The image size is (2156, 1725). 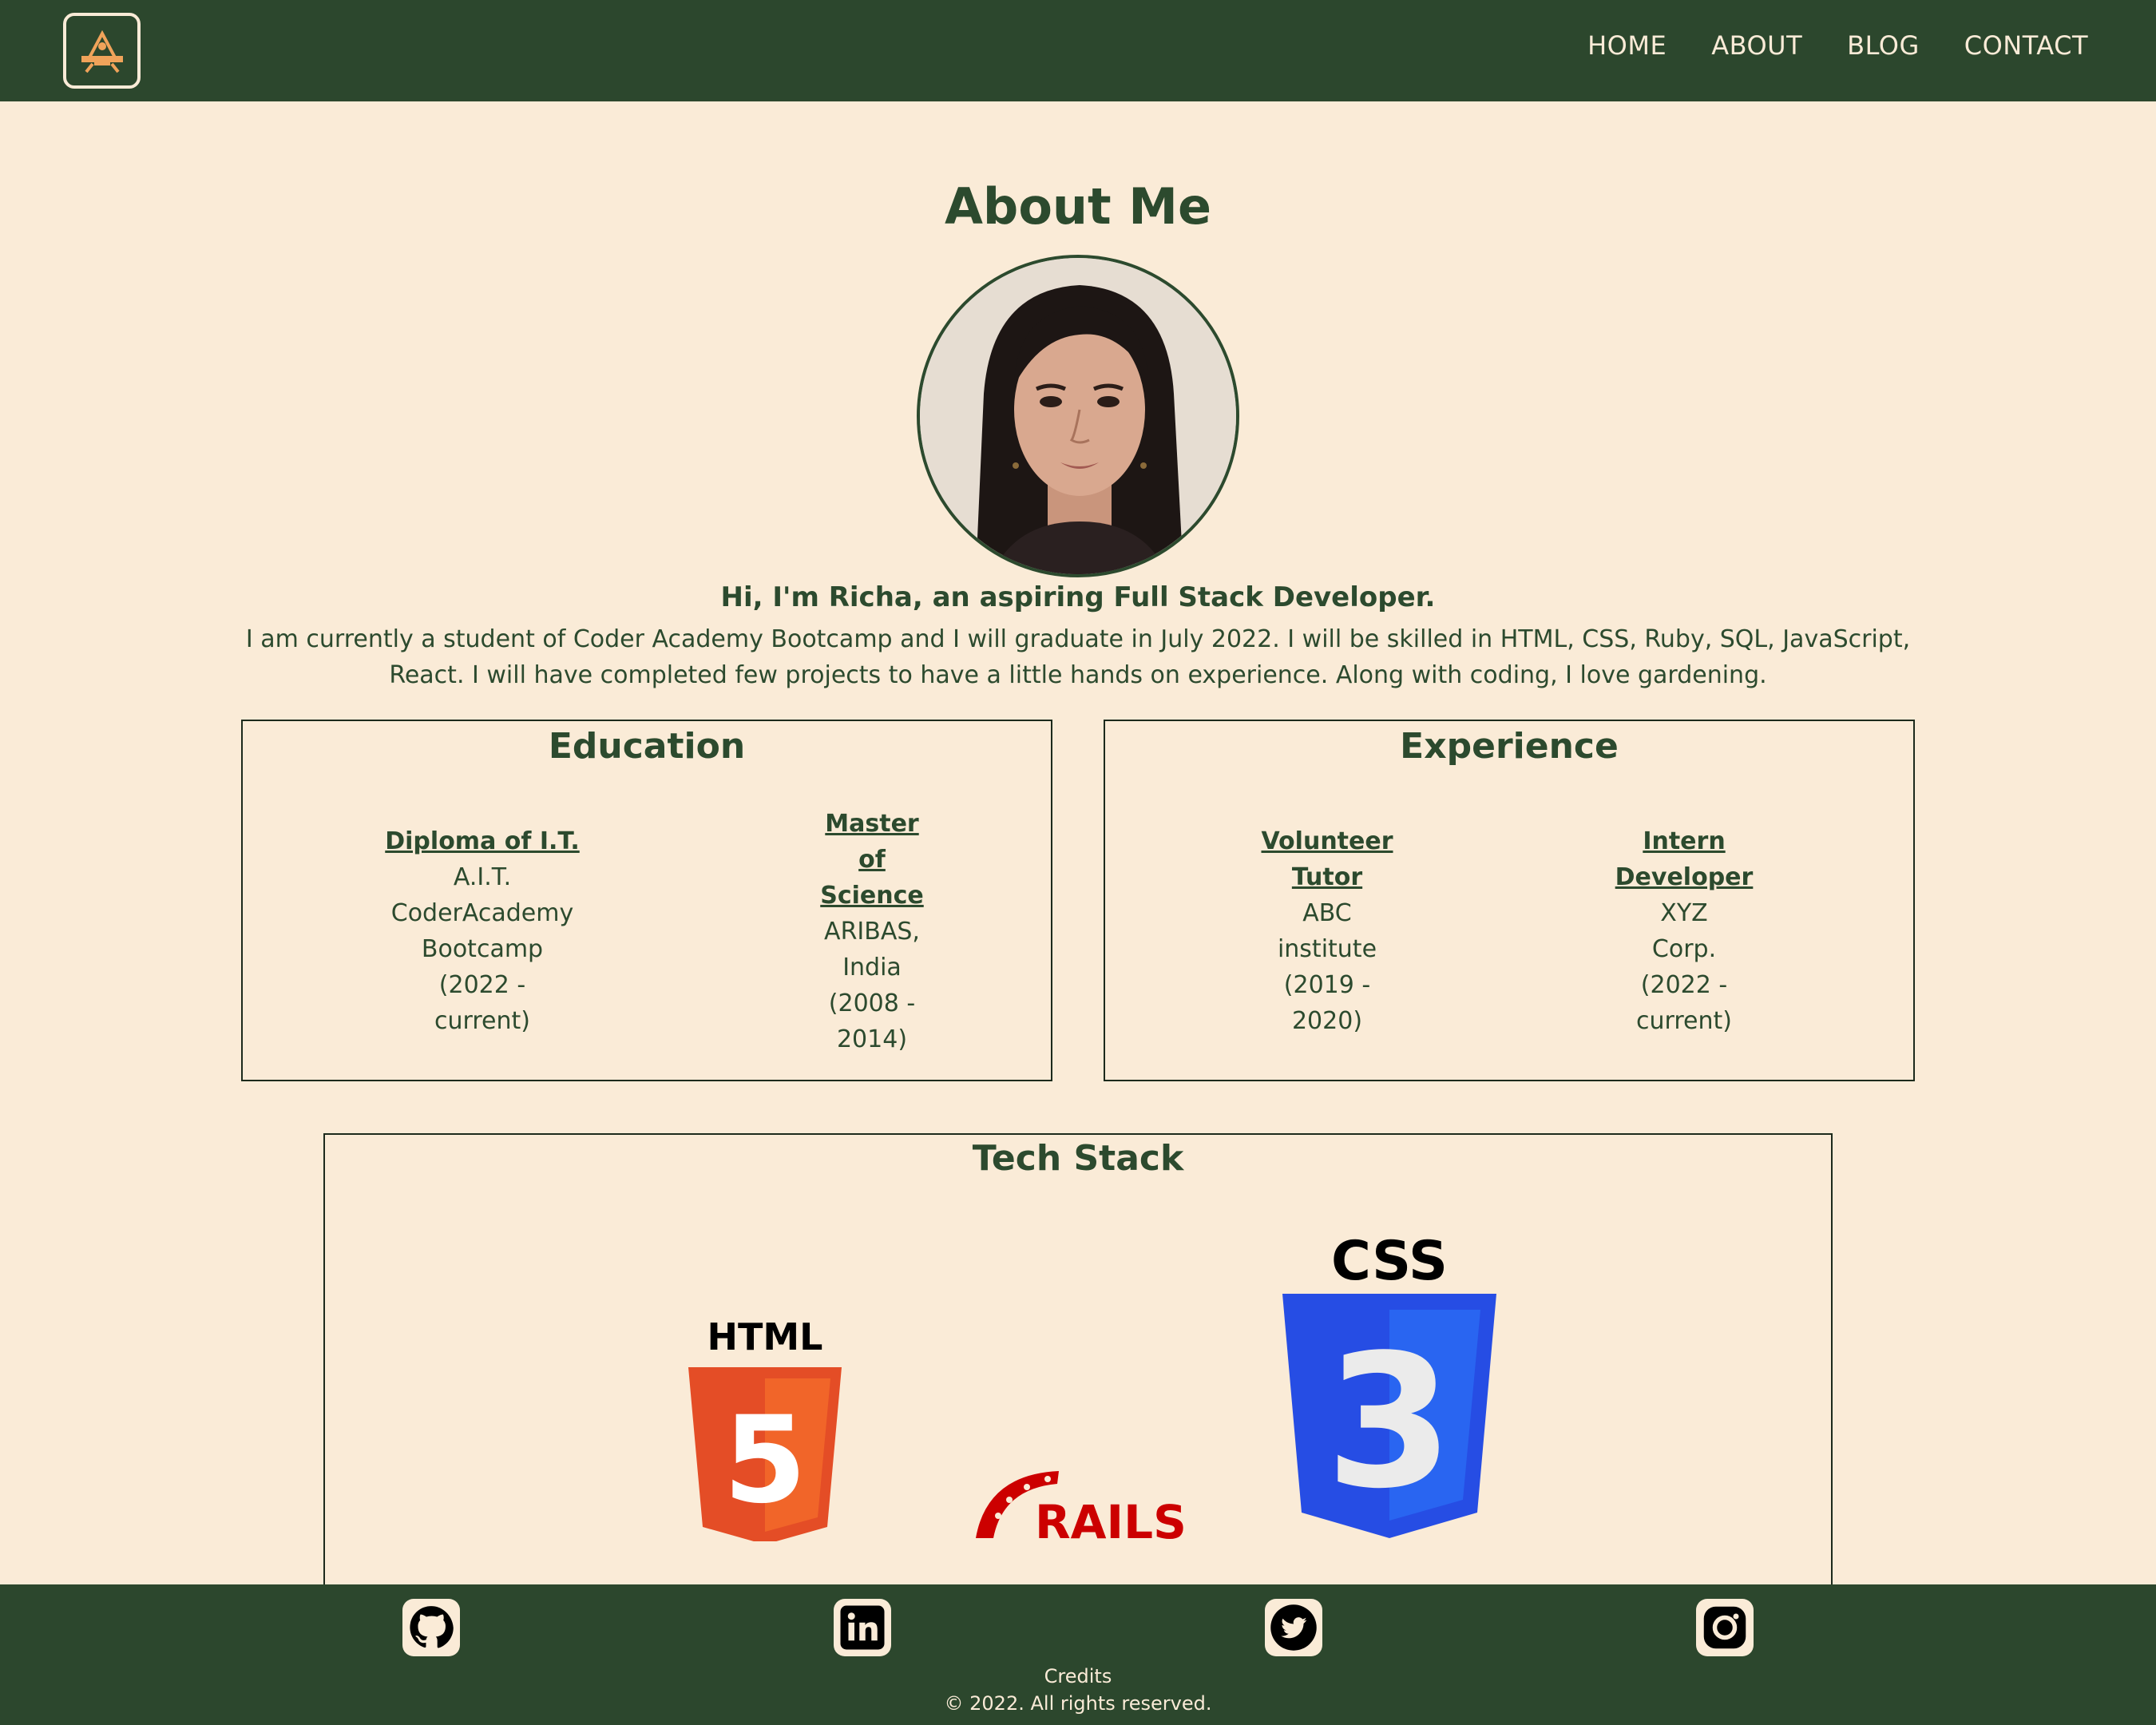 I want to click on twitter-icon, so click(x=1293, y=1628).